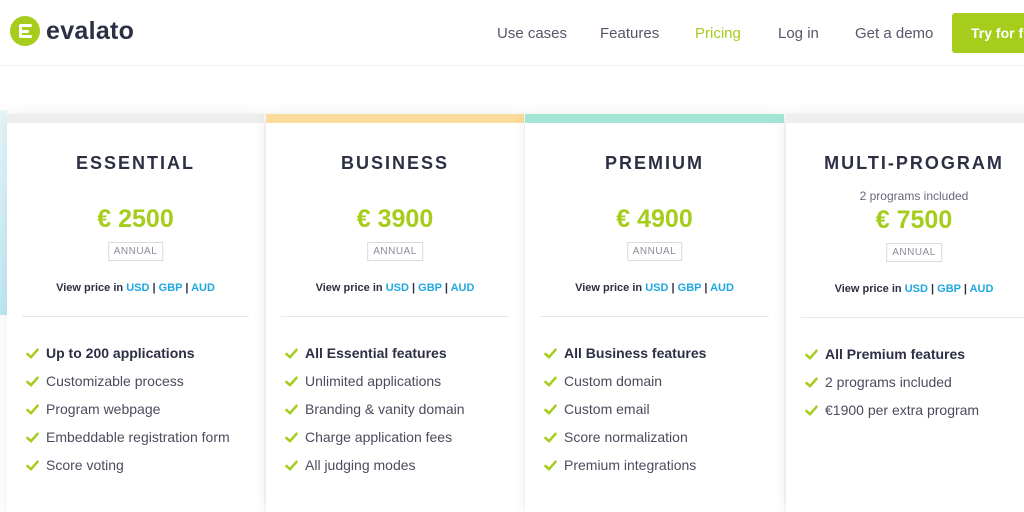  Describe the element at coordinates (718, 33) in the screenshot. I see `nav-pricing: Pricing` at that location.